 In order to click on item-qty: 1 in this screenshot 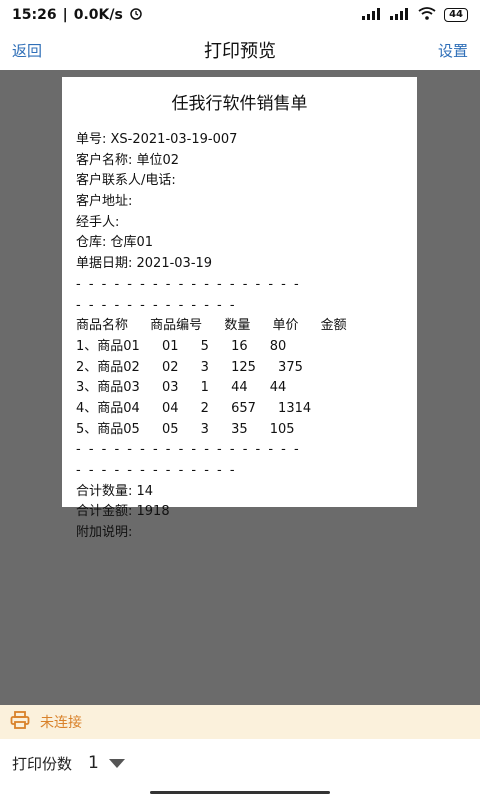, I will do `click(204, 388)`.